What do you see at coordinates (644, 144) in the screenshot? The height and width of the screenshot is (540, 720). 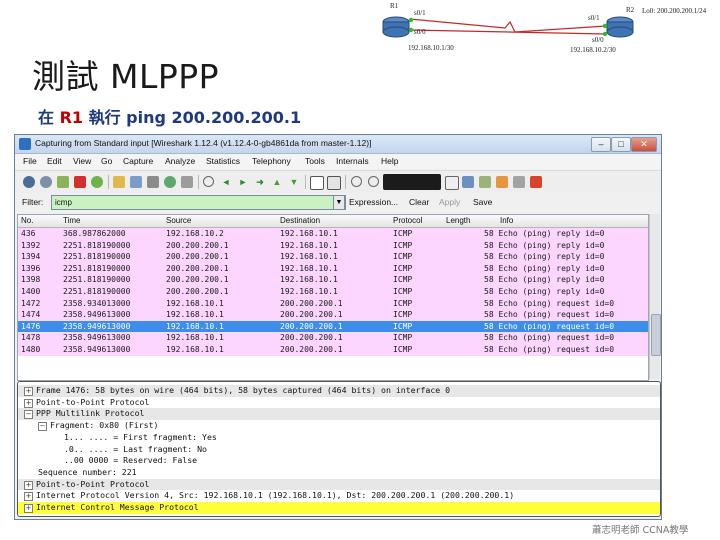 I see `close-button: ✕` at bounding box center [644, 144].